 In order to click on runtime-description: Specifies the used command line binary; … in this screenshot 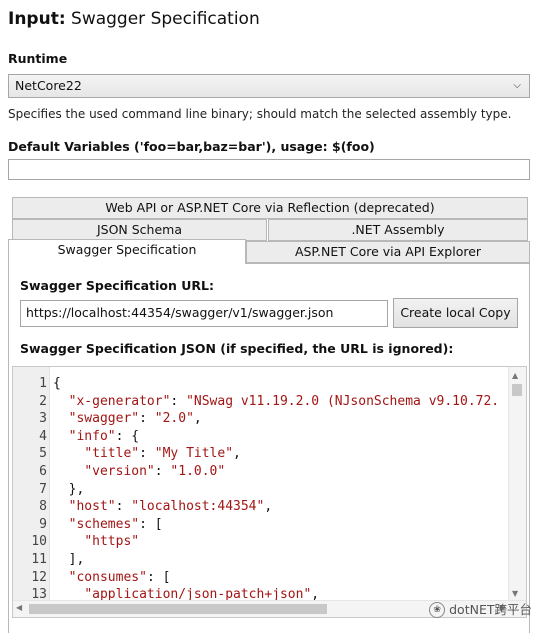, I will do `click(260, 114)`.